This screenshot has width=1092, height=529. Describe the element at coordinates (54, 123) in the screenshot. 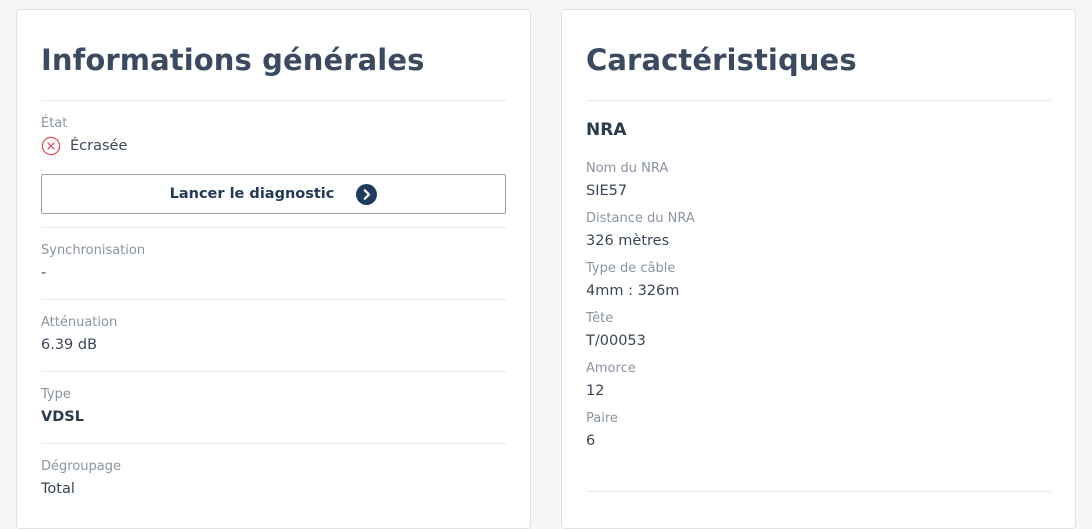

I see `state-label: État` at that location.